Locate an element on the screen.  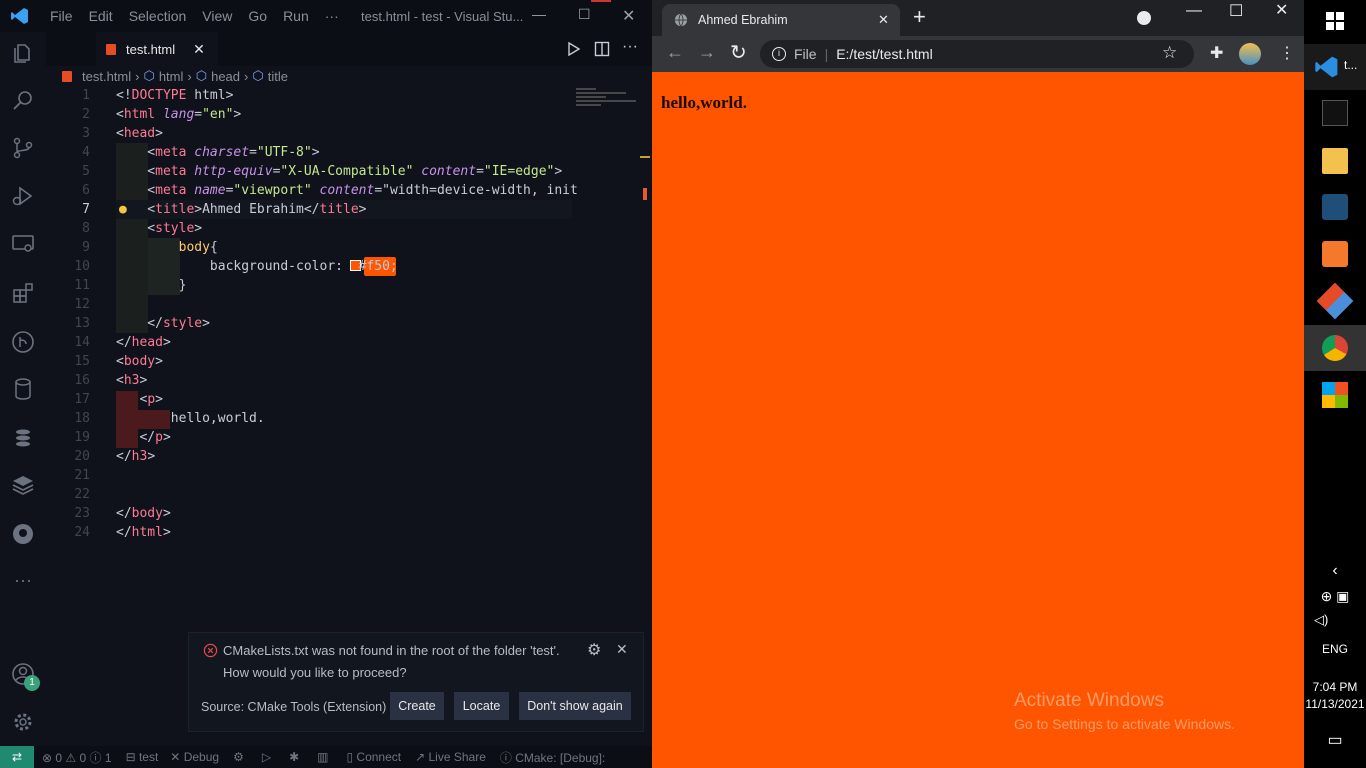
minimap is located at coordinates (608, 111).